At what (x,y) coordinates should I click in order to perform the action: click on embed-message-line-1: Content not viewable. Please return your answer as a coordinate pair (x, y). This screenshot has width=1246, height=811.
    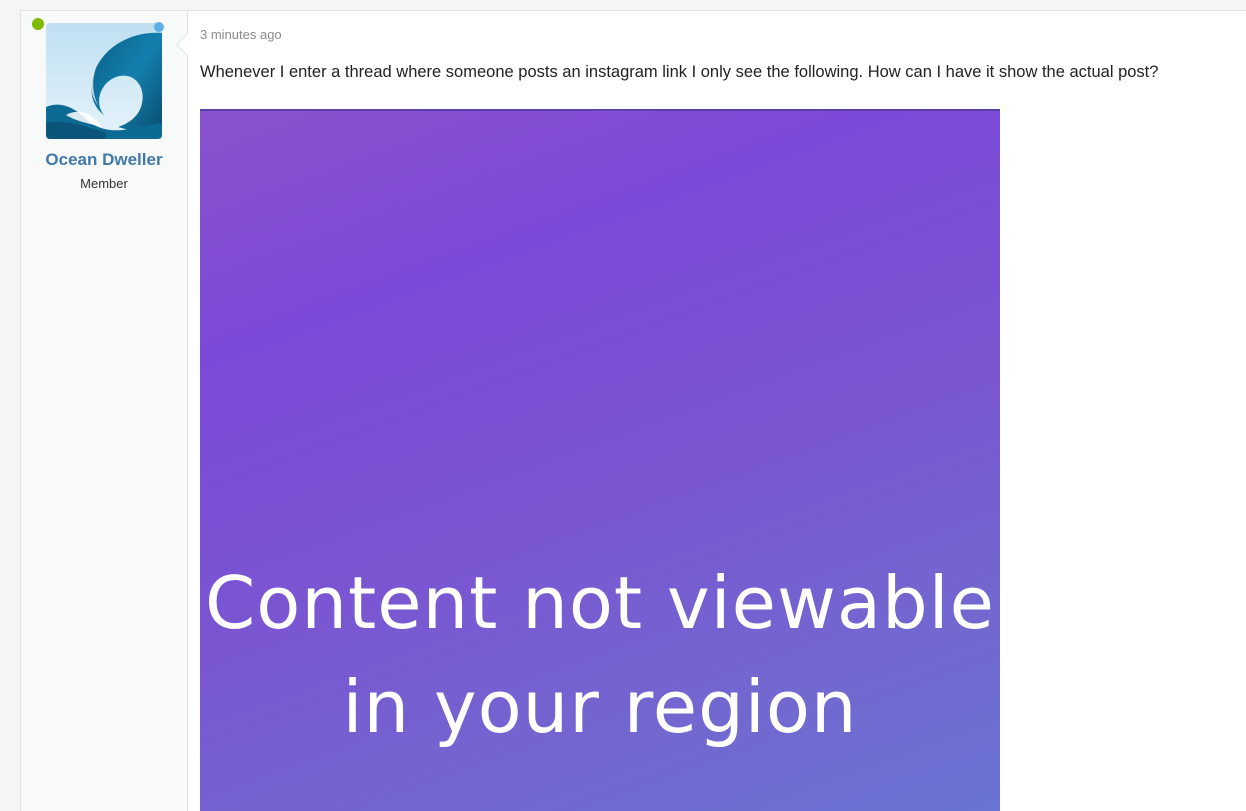
    Looking at the image, I should click on (600, 603).